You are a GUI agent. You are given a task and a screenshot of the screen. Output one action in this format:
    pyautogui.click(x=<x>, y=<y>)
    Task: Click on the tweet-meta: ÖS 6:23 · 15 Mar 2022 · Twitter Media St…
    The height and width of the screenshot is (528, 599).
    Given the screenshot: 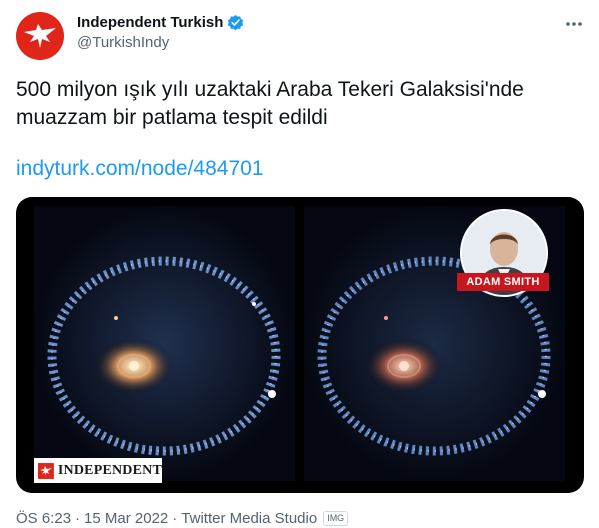 What is the action you would take?
    pyautogui.click(x=182, y=518)
    